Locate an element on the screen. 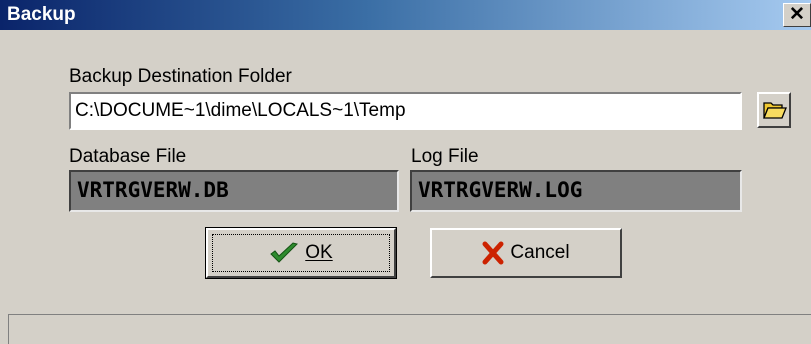  close-button: ✕ is located at coordinates (797, 15).